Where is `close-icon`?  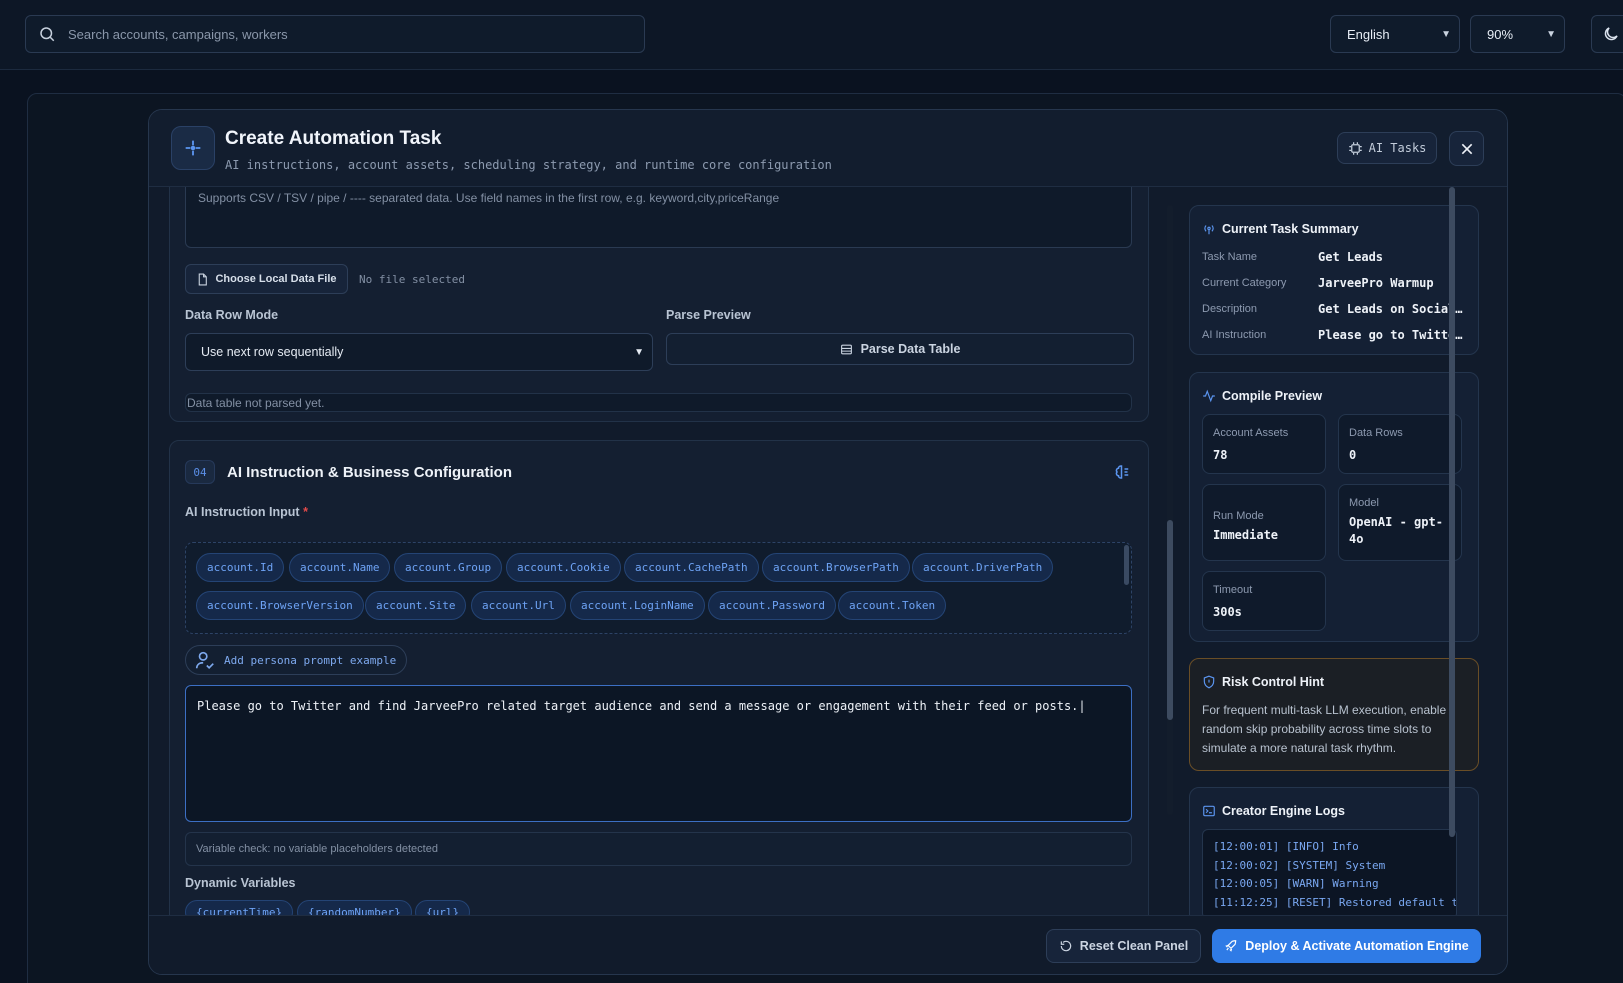
close-icon is located at coordinates (1466, 148).